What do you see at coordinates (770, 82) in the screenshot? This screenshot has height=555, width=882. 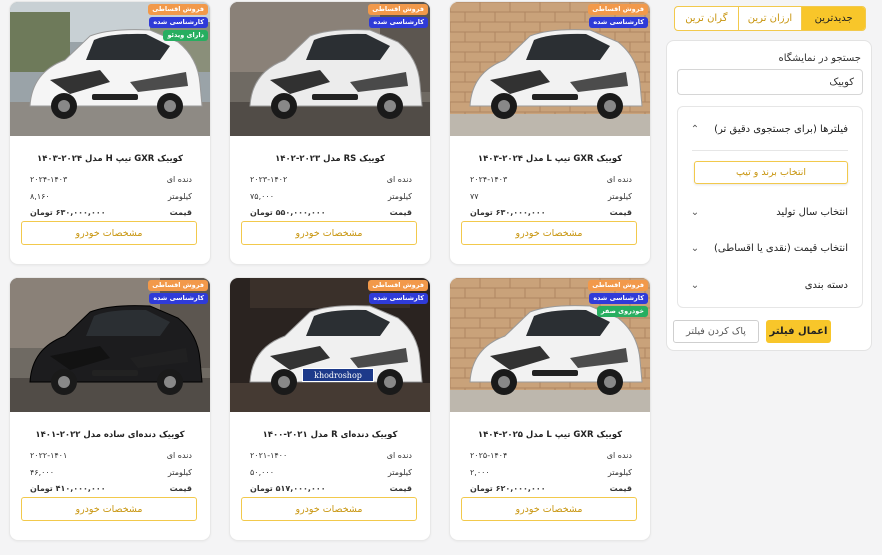 I see `search-input` at bounding box center [770, 82].